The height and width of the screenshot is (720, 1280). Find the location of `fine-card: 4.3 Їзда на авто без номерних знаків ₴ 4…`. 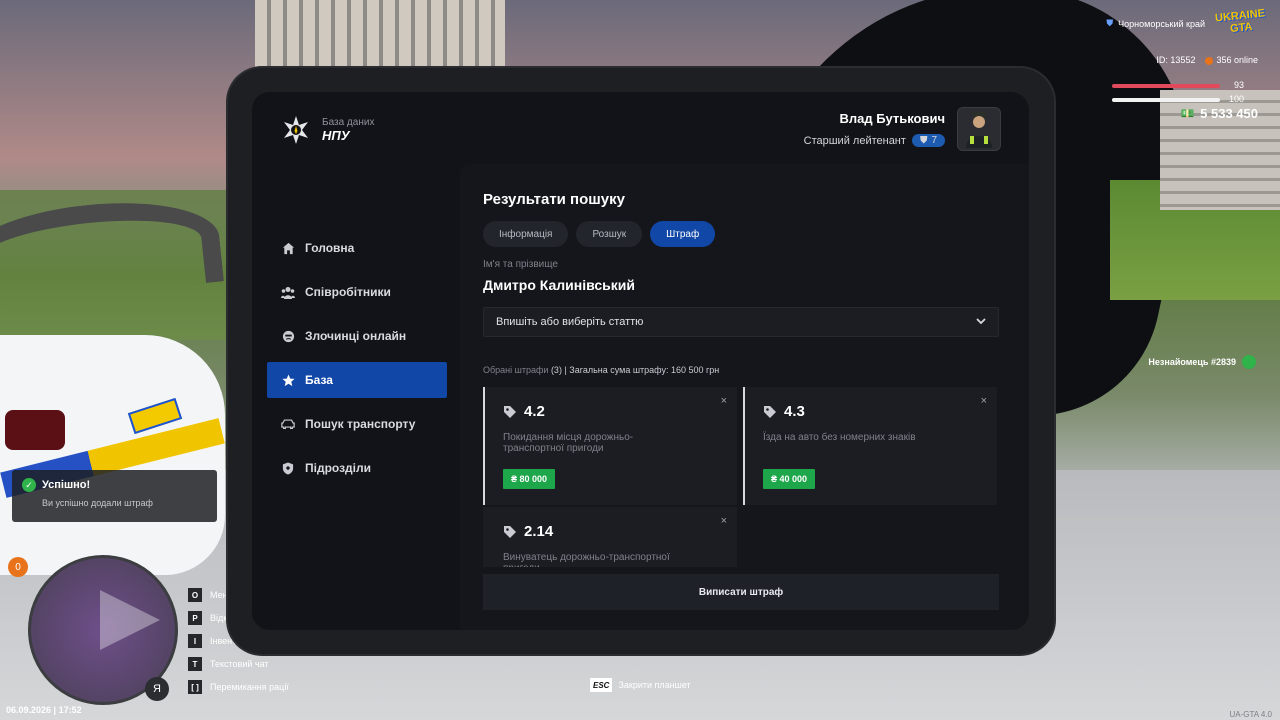

fine-card: 4.3 Їзда на авто без номерних знаків ₴ 4… is located at coordinates (870, 446).